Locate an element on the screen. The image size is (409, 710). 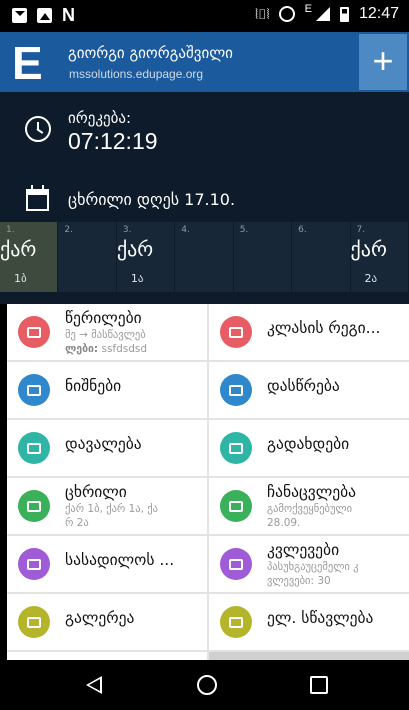
module-tile: ჩანაცვლება გამოქვეყნებული 28.09. is located at coordinates (309, 506).